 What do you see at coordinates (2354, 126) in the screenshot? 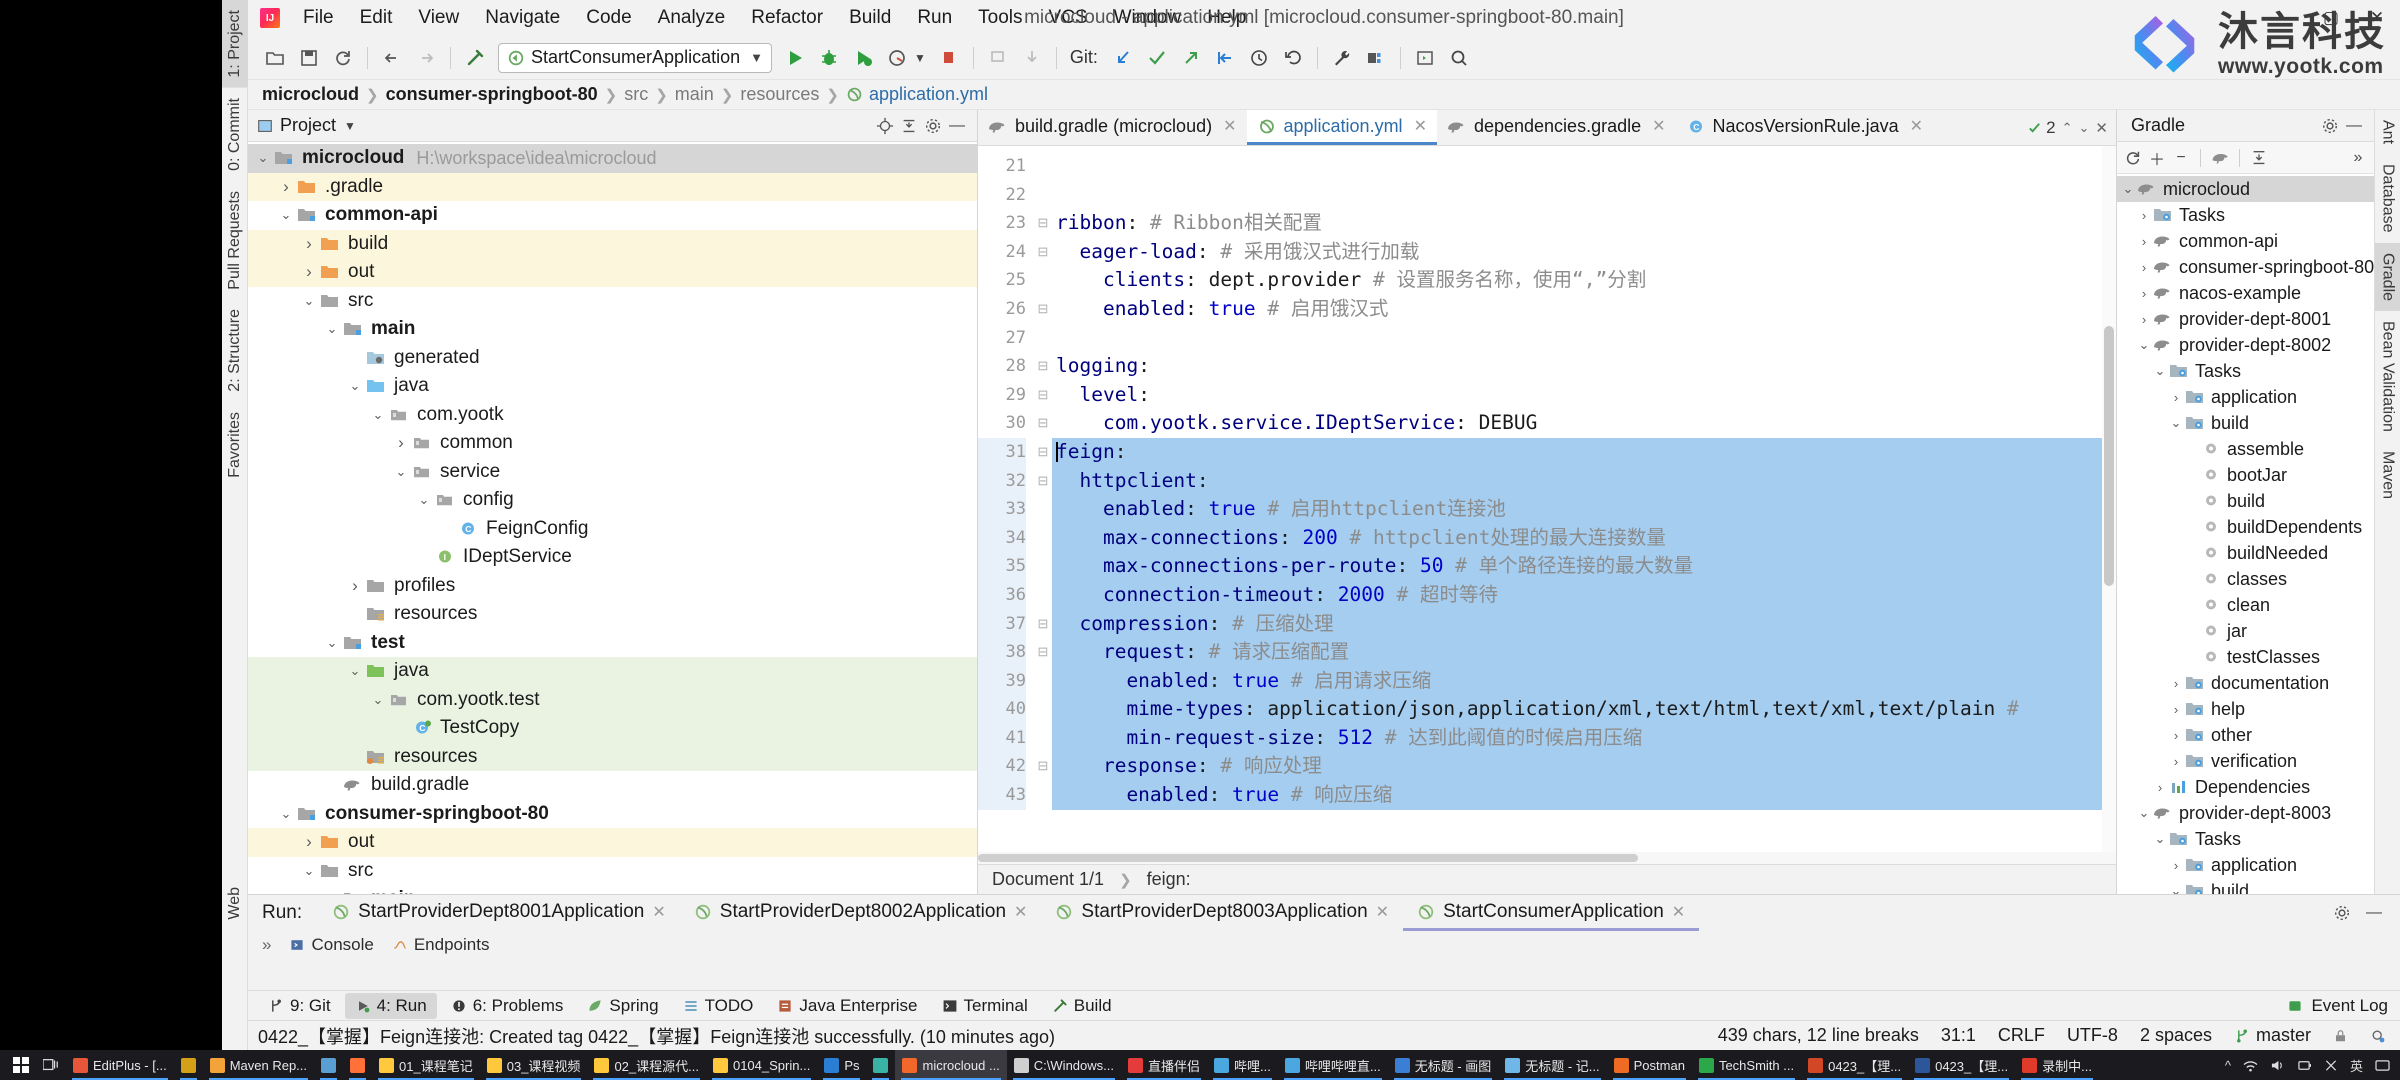
I see `hide-icon: —` at bounding box center [2354, 126].